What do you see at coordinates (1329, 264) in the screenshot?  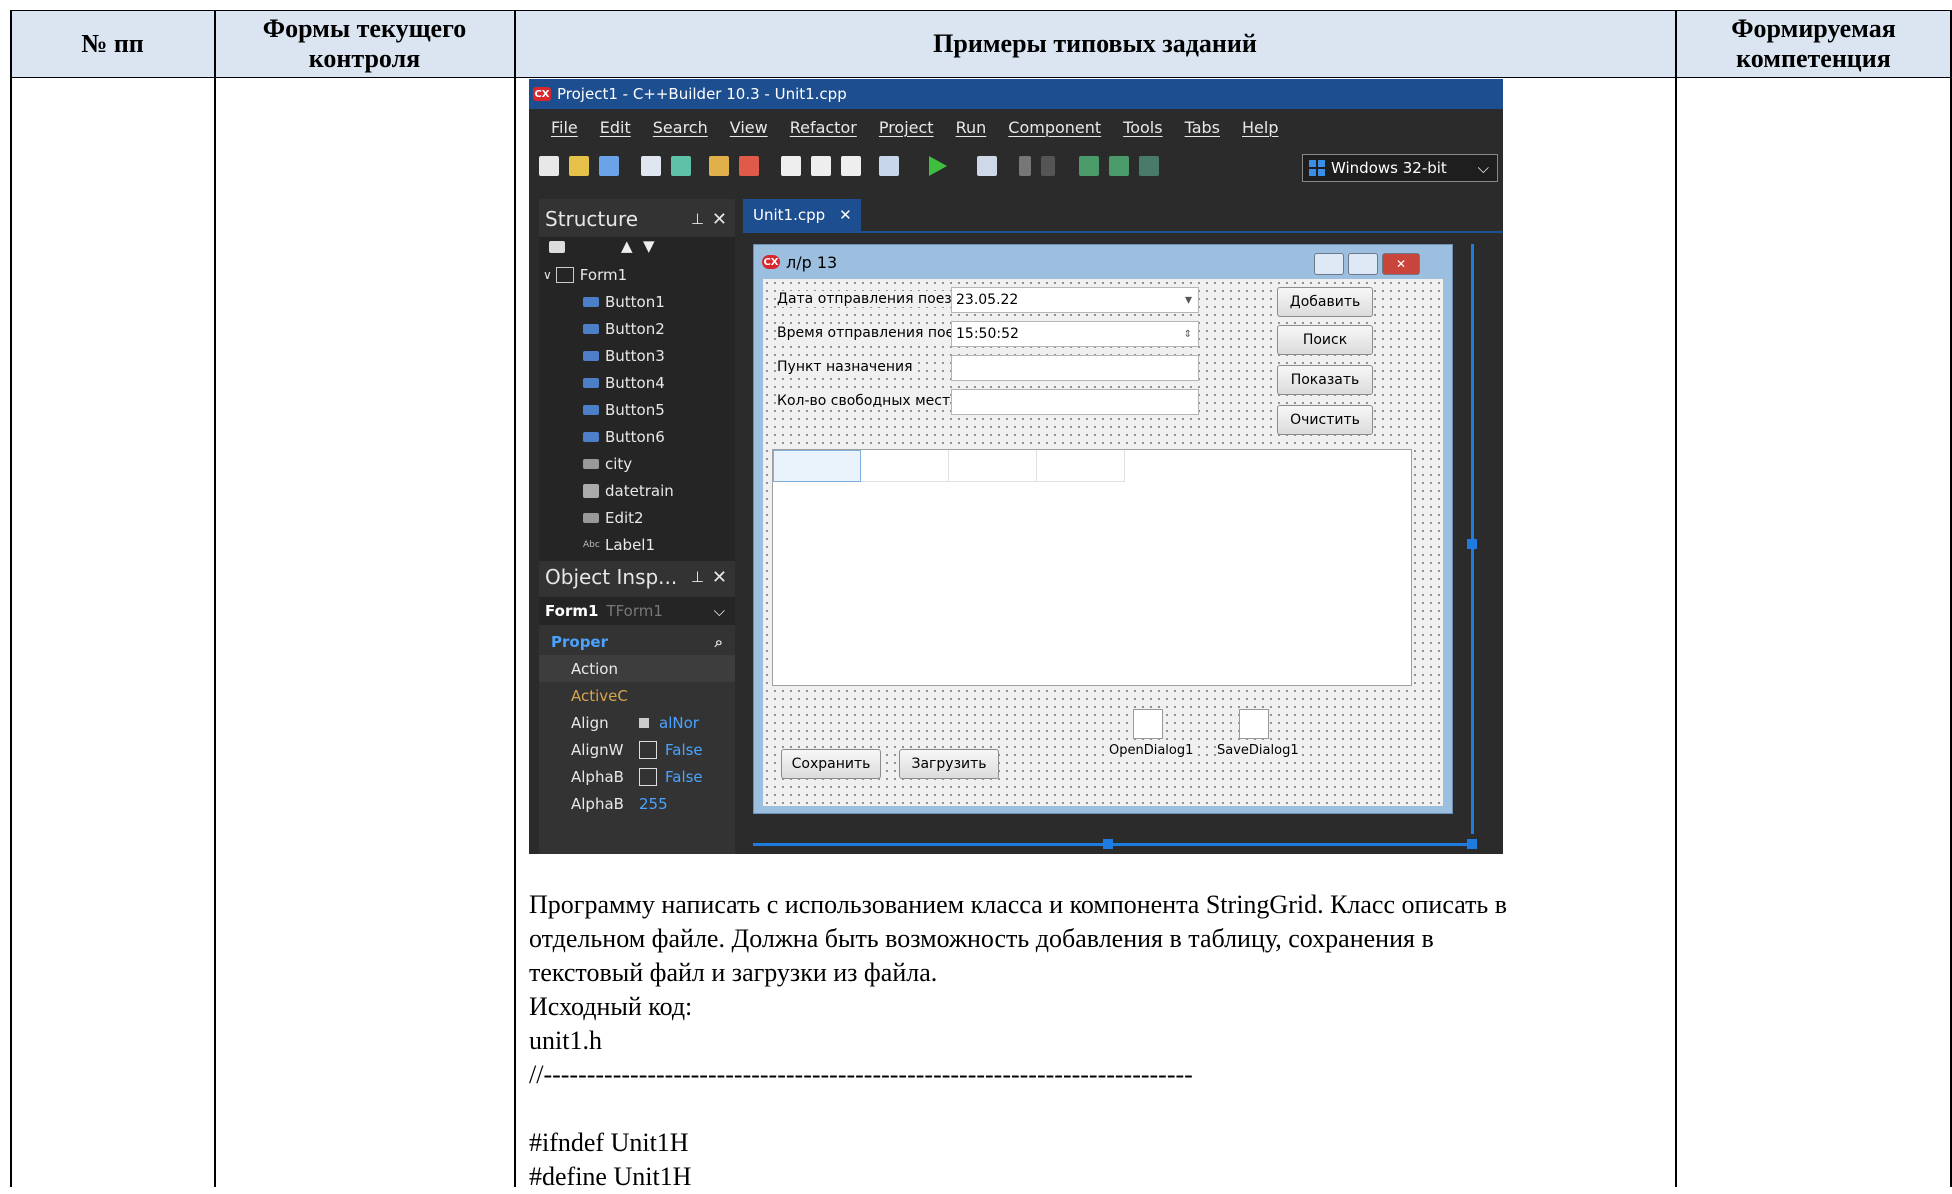 I see `minimize-icon` at bounding box center [1329, 264].